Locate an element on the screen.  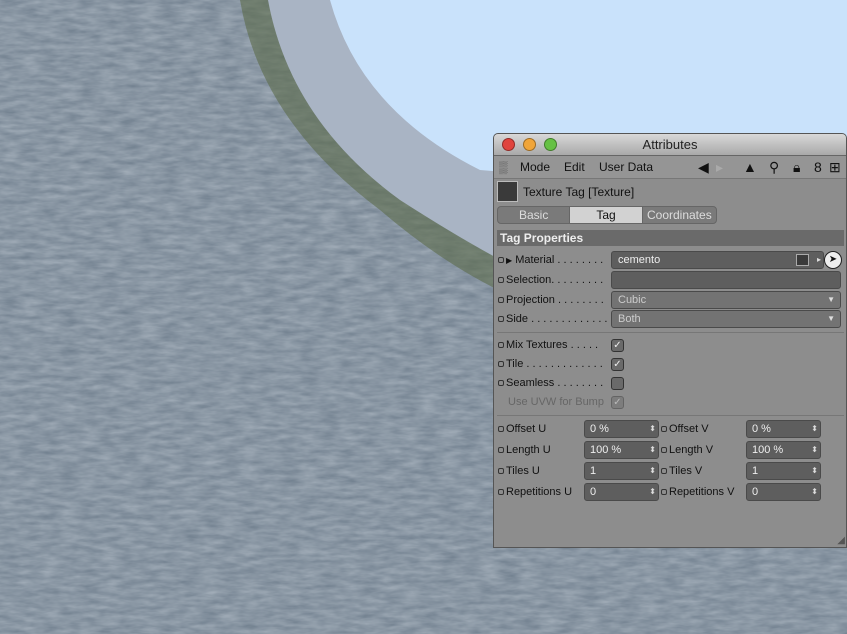
grid-v-row: Repetitions V is located at coordinates (697, 492).